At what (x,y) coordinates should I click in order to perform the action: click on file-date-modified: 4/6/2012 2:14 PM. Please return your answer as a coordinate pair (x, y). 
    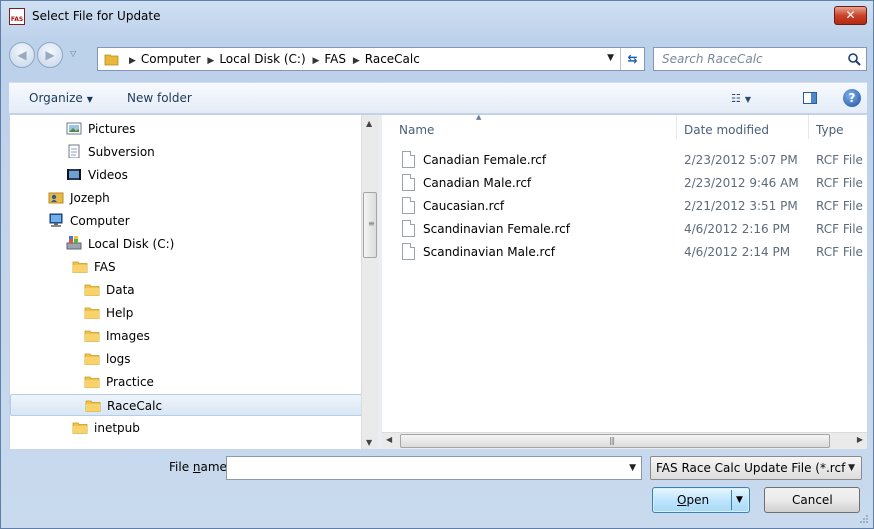
    Looking at the image, I should click on (737, 252).